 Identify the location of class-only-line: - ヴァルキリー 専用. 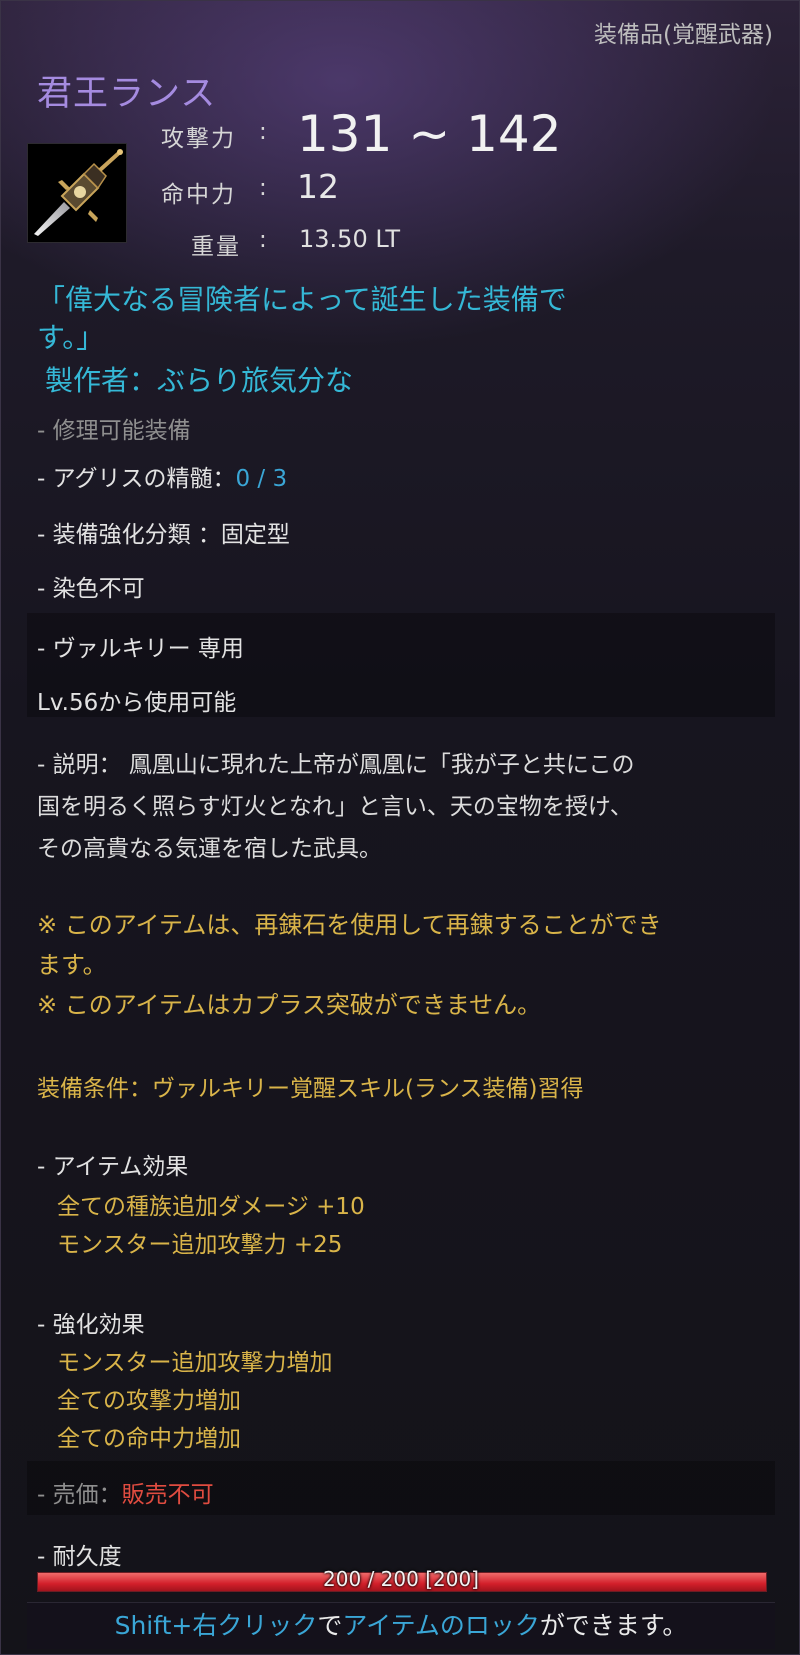
(140, 649).